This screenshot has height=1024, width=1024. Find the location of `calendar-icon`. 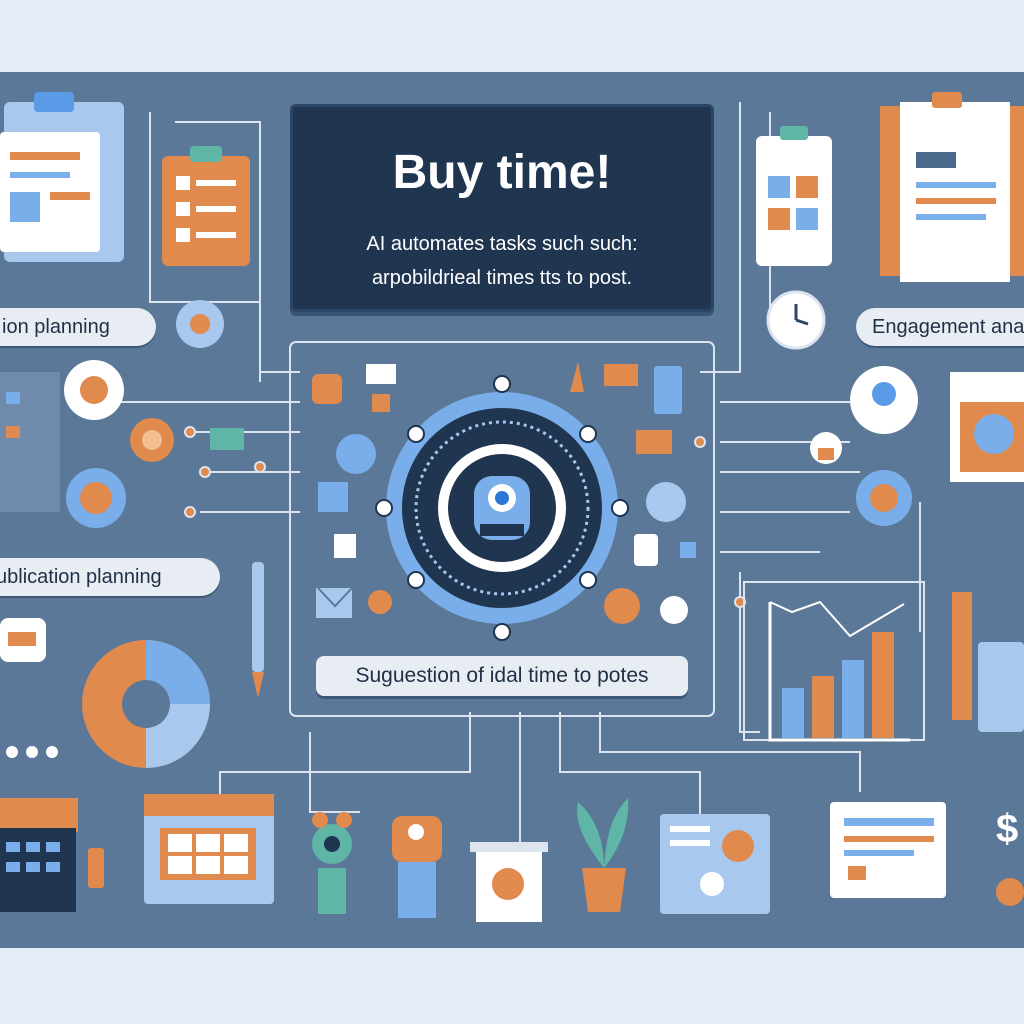

calendar-icon is located at coordinates (209, 849).